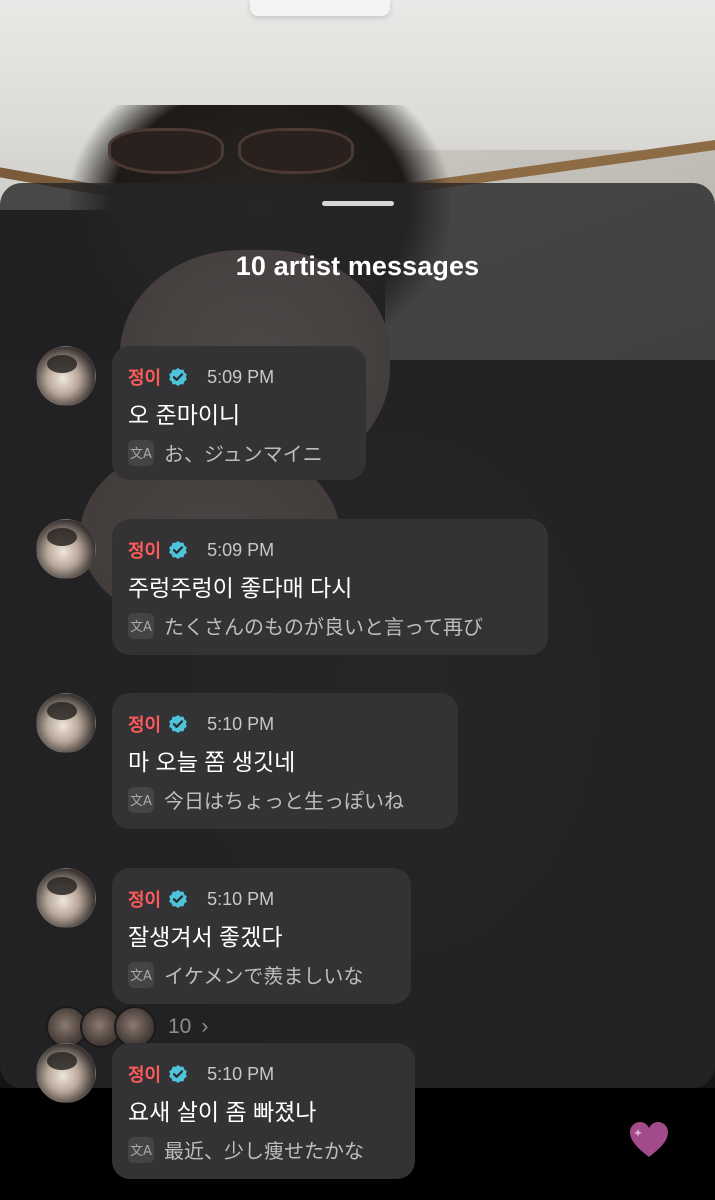  Describe the element at coordinates (205, 937) in the screenshot. I see `message-text: 잘생겨서 좋겠다` at that location.